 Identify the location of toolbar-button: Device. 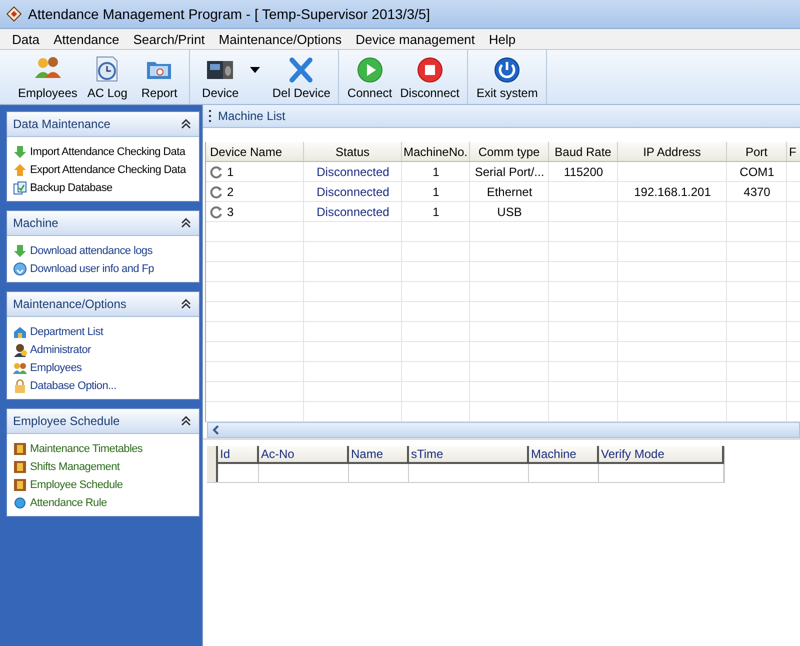
(220, 77).